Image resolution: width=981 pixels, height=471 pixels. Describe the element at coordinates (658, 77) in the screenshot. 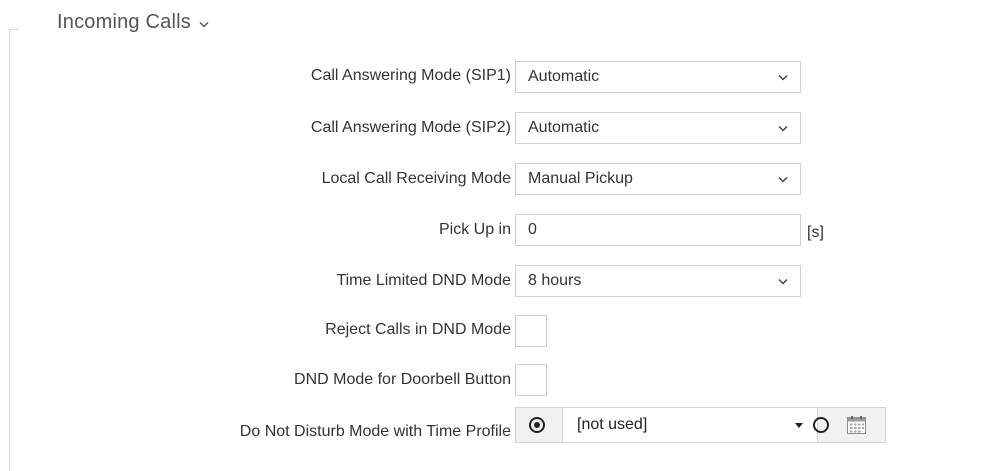

I see `call-answering-sip1-select: Automatic` at that location.